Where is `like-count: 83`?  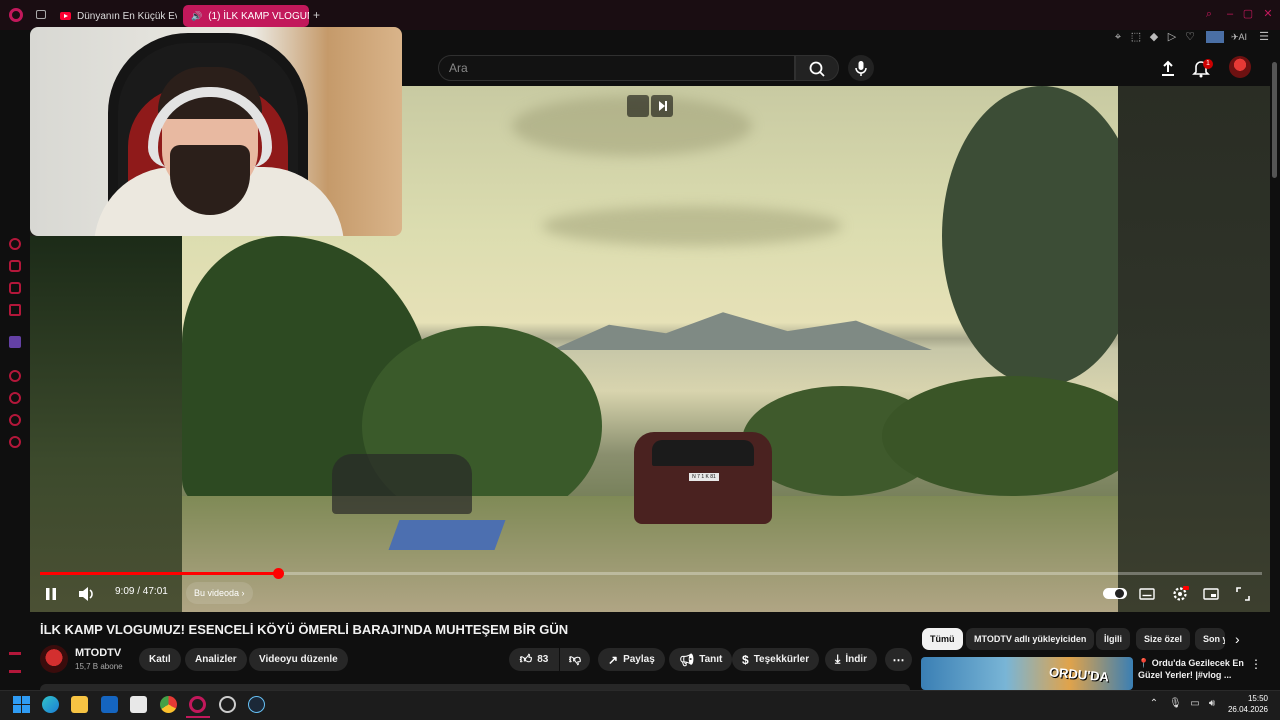 like-count: 83 is located at coordinates (543, 659).